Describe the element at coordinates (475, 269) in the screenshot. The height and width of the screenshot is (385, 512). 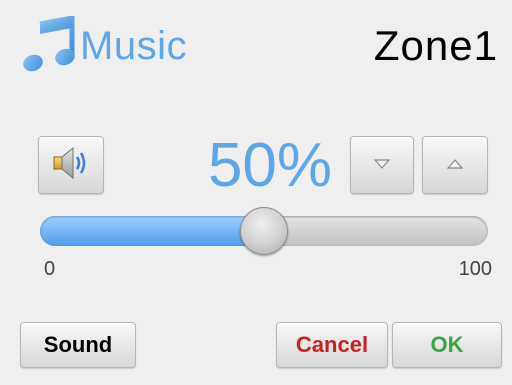
I see `slider-max-label: 100` at that location.